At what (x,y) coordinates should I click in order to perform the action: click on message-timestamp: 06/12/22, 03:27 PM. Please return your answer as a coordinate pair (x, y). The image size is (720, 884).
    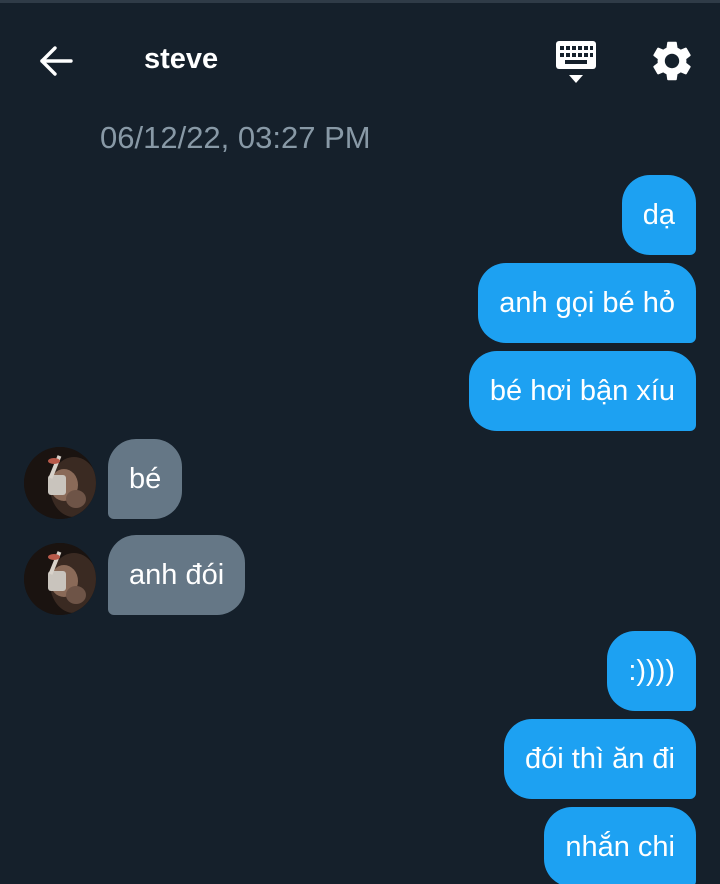
    Looking at the image, I should click on (235, 137).